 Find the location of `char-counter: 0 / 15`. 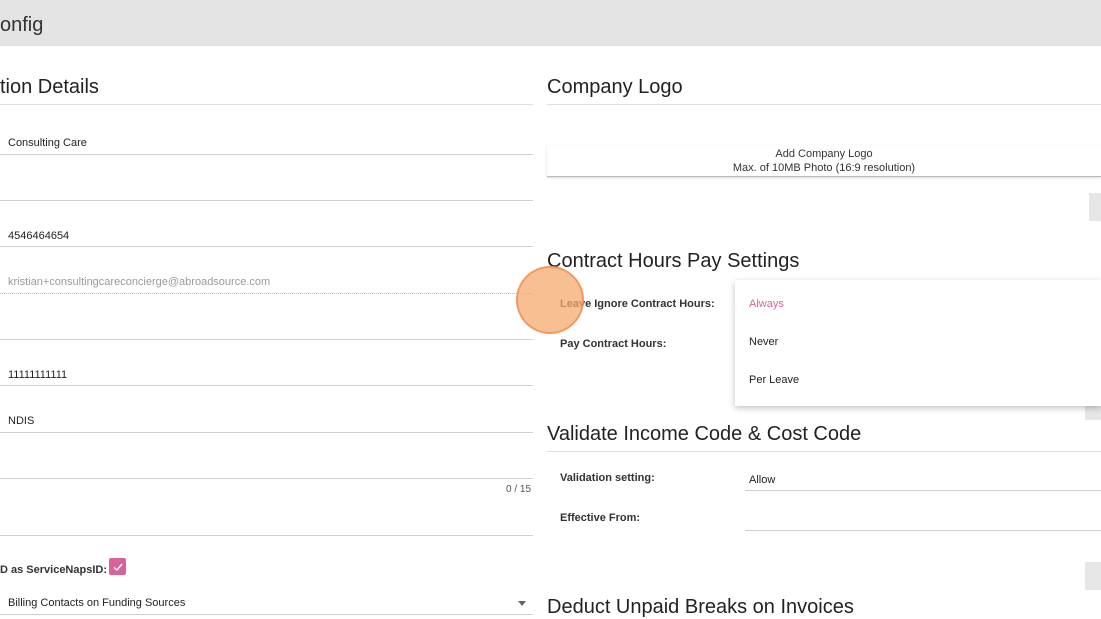

char-counter: 0 / 15 is located at coordinates (519, 489).